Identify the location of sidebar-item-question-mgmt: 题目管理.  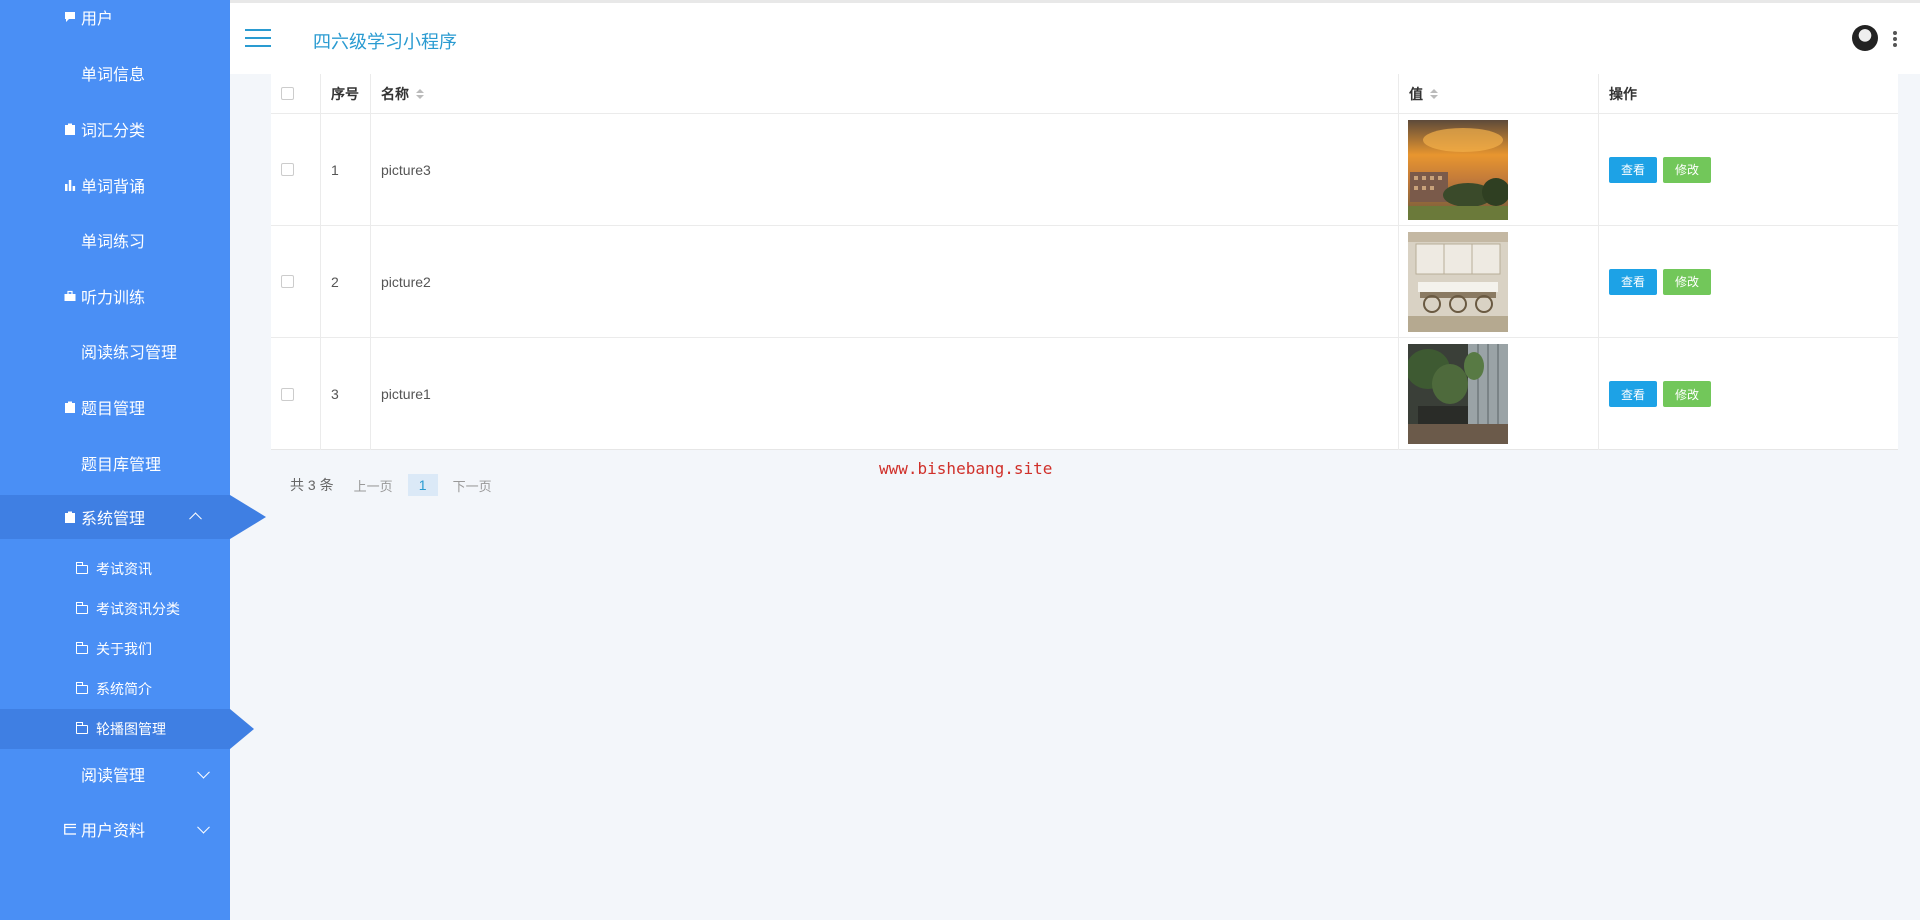
(115, 407).